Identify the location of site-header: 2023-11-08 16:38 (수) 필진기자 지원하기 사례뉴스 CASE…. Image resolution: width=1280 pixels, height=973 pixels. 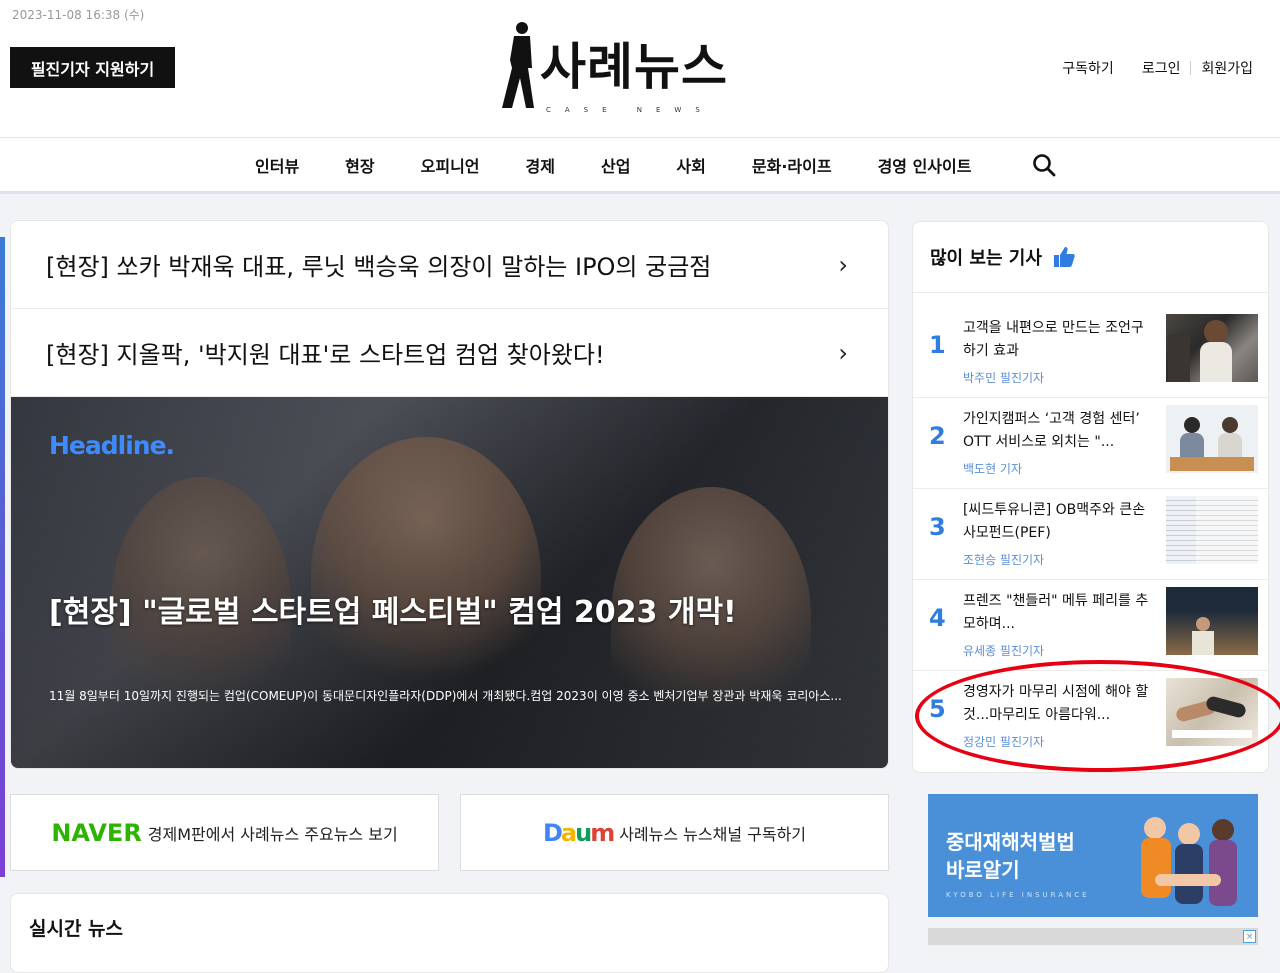
(640, 68).